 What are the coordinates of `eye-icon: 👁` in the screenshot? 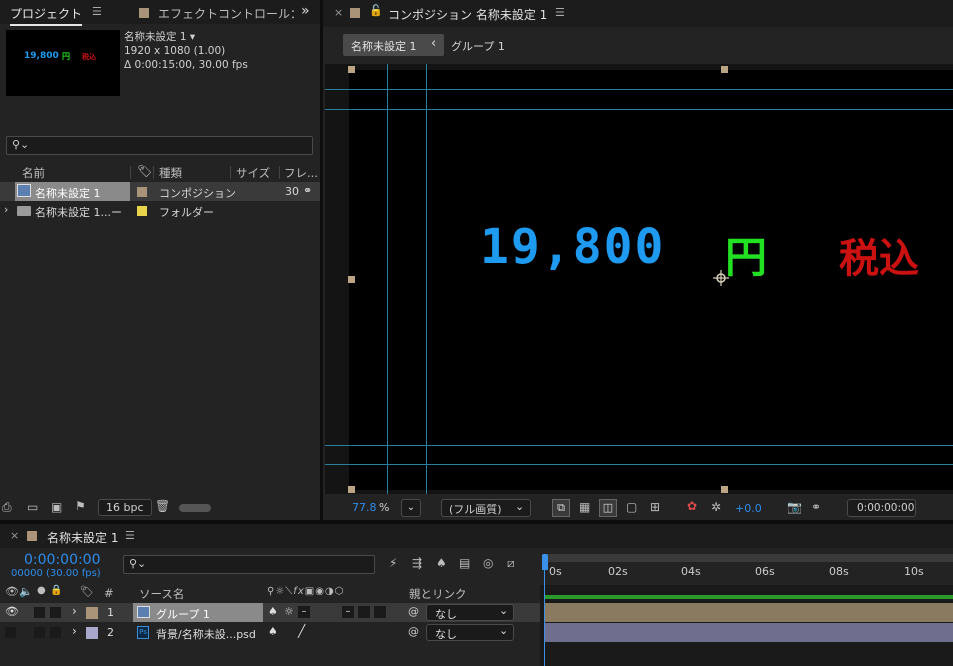 It's located at (12, 611).